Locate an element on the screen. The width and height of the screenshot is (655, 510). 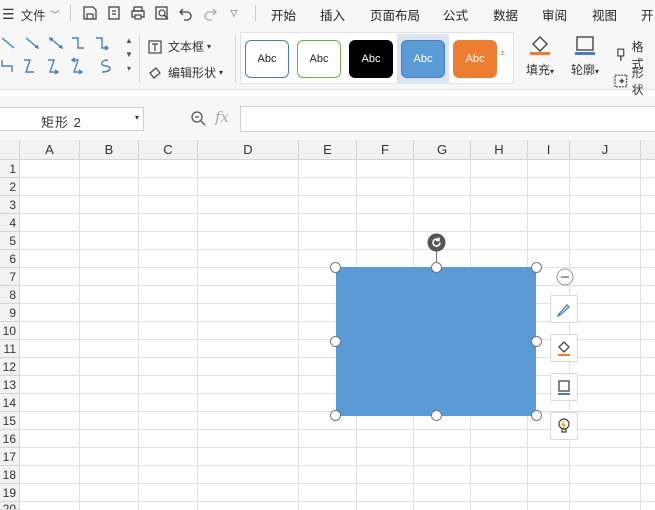
resize-handle-top-right is located at coordinates (536, 267).